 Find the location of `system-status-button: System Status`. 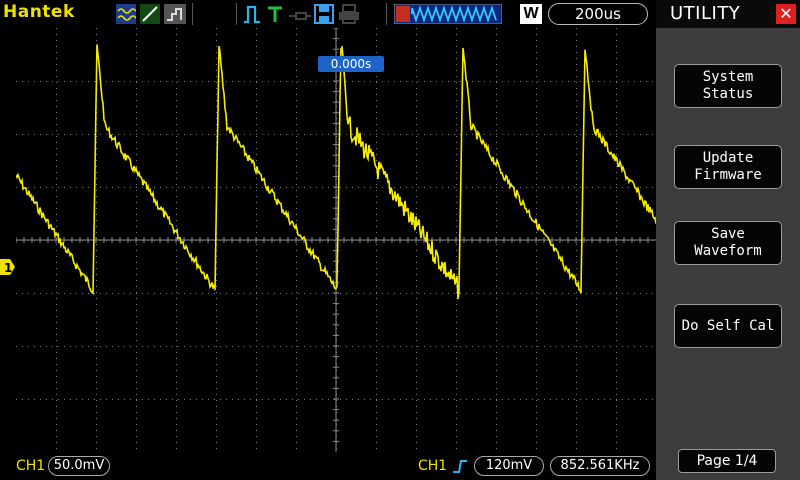

system-status-button: System Status is located at coordinates (728, 86).